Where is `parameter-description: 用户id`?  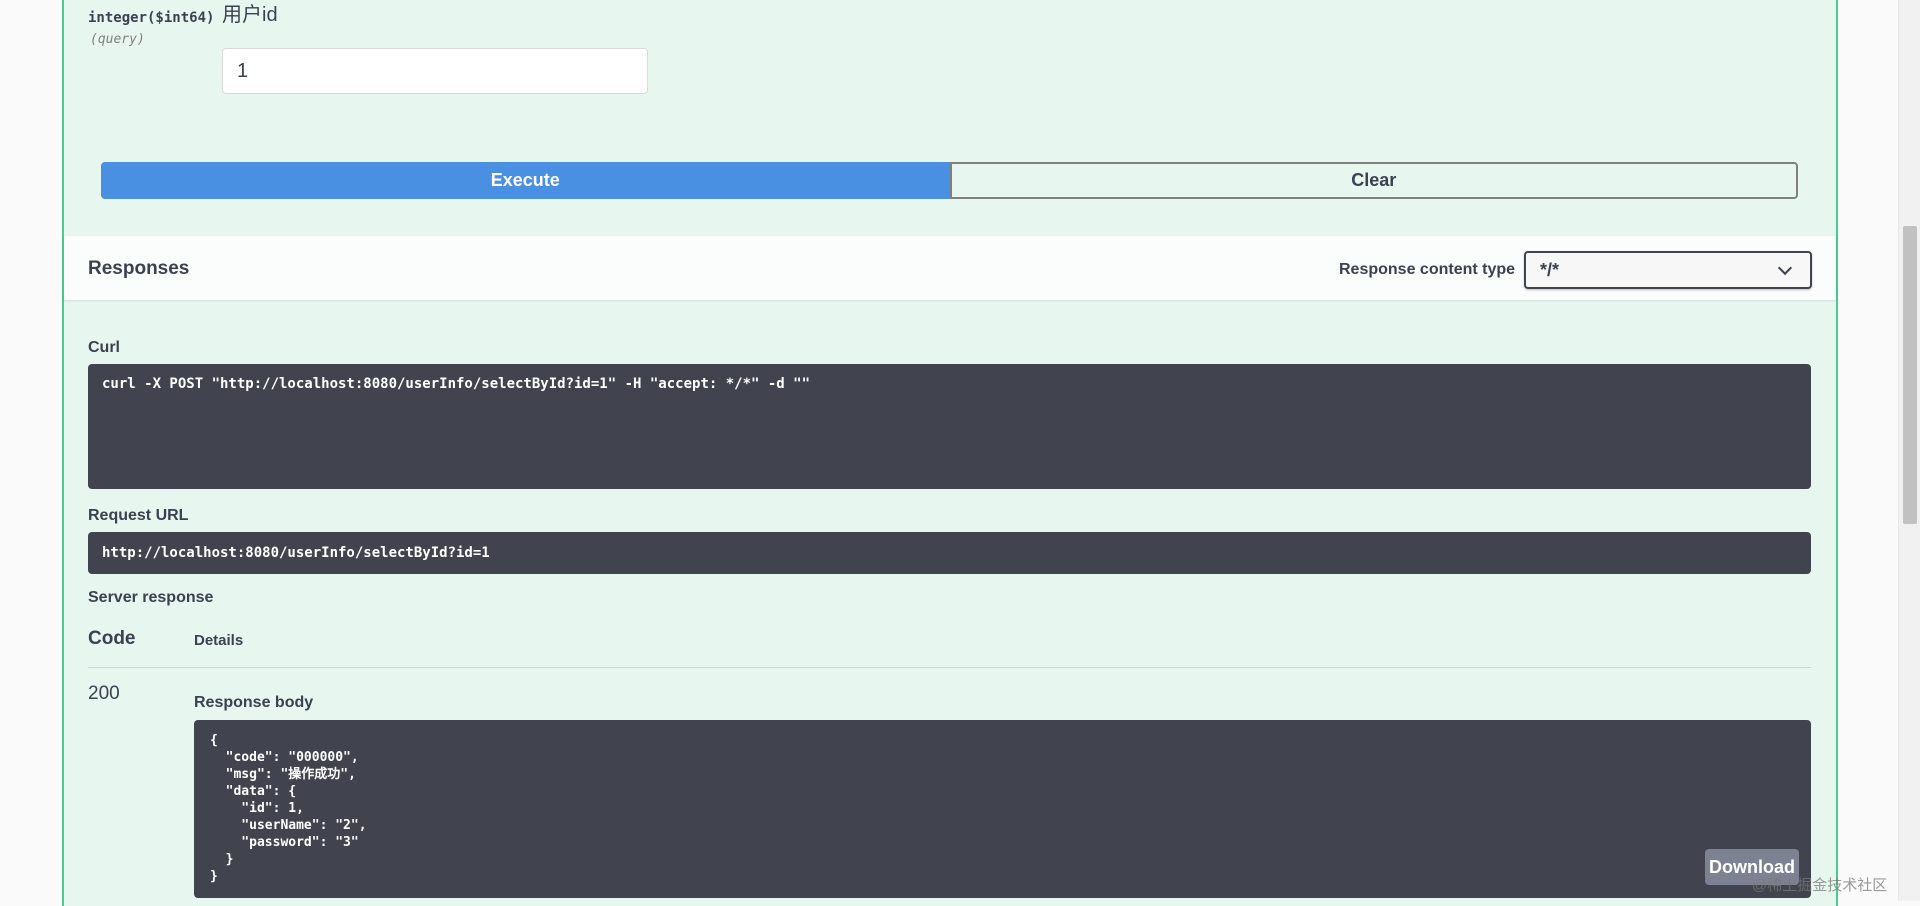 parameter-description: 用户id is located at coordinates (250, 15).